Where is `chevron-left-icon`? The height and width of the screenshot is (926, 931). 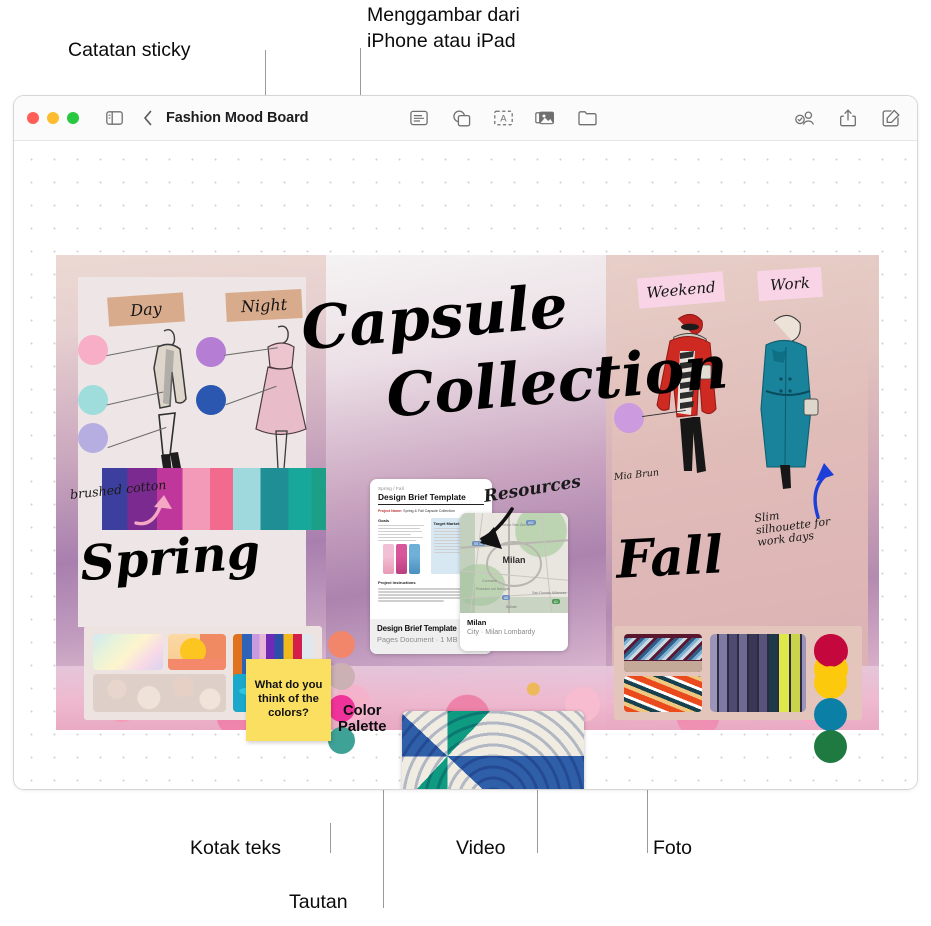 chevron-left-icon is located at coordinates (148, 118).